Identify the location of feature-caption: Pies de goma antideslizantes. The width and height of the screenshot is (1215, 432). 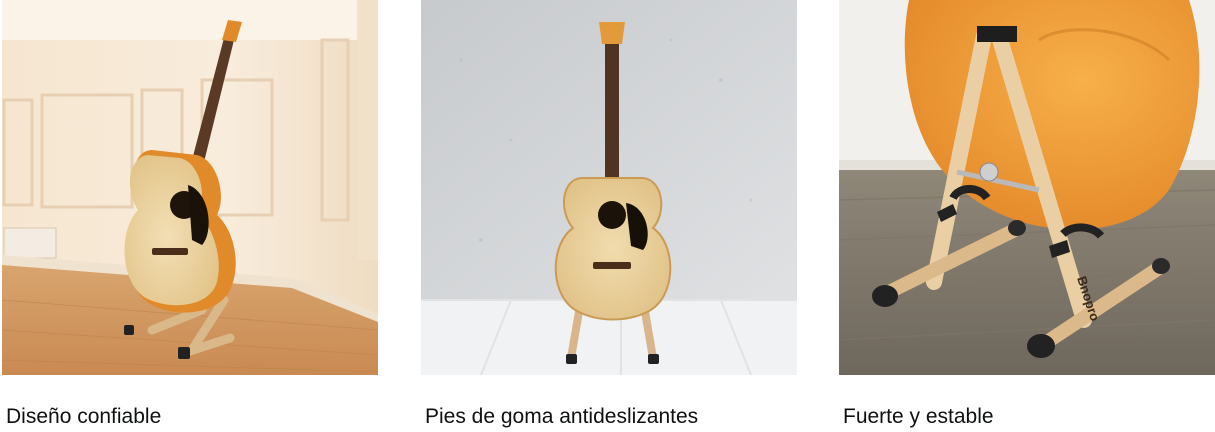
(562, 416).